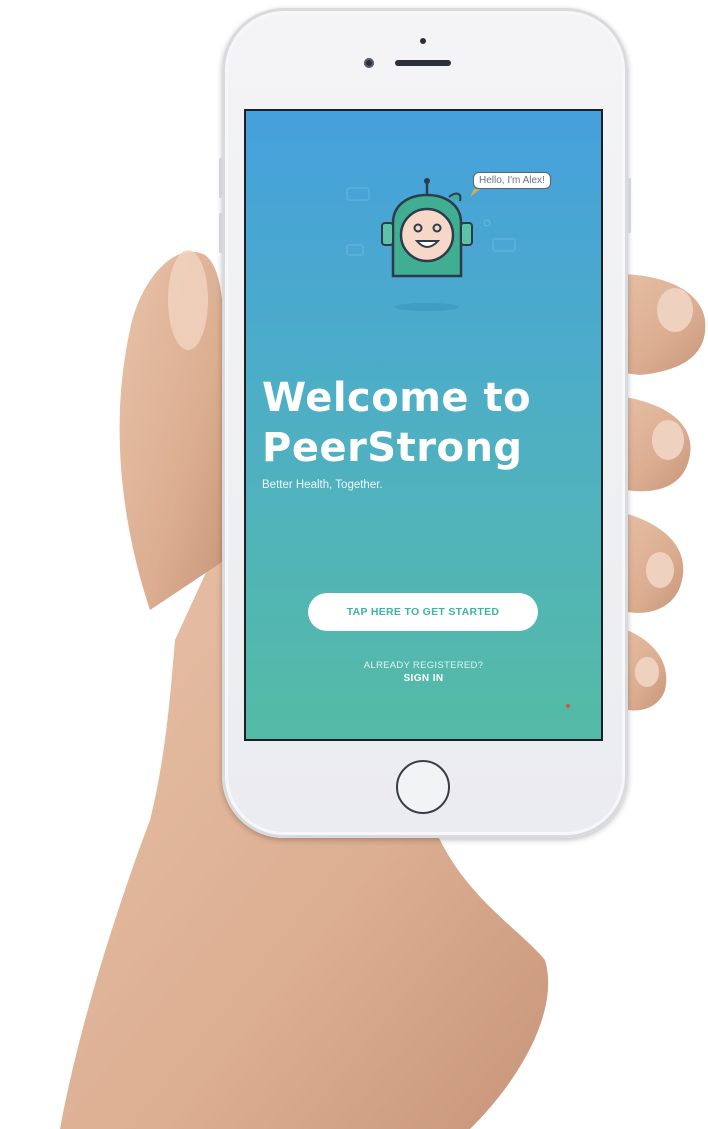 This screenshot has height=1129, width=708. I want to click on front-camera-icon, so click(369, 63).